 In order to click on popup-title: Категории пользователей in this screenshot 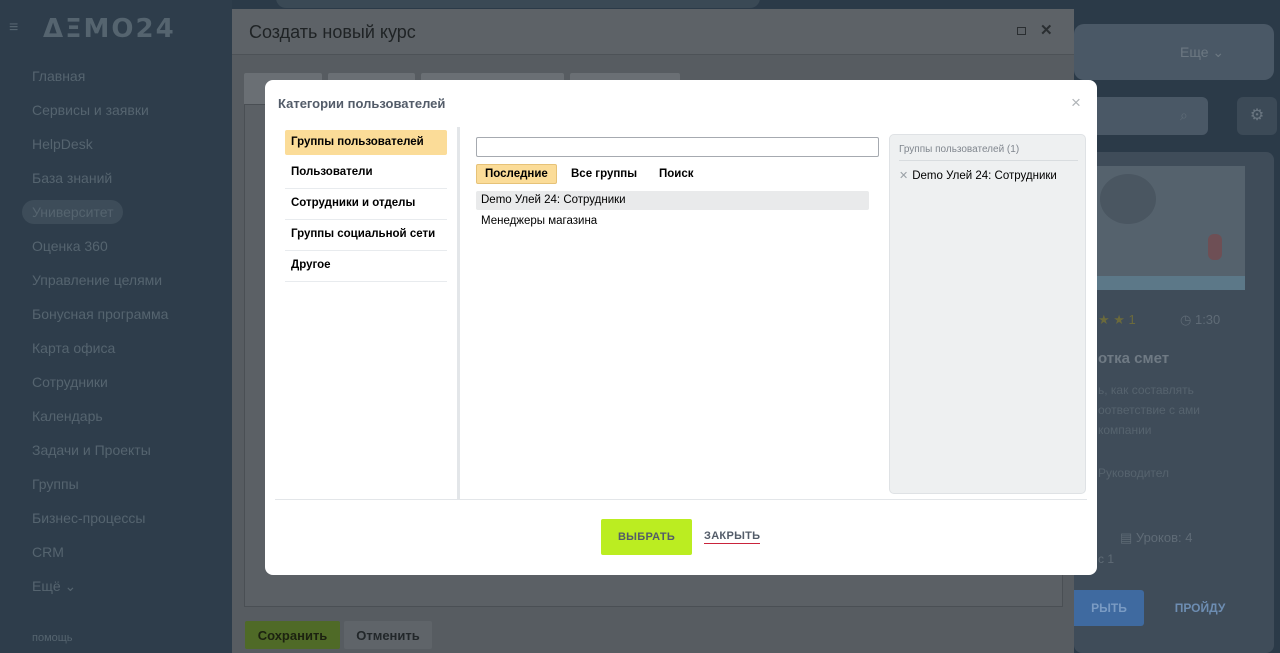, I will do `click(362, 103)`.